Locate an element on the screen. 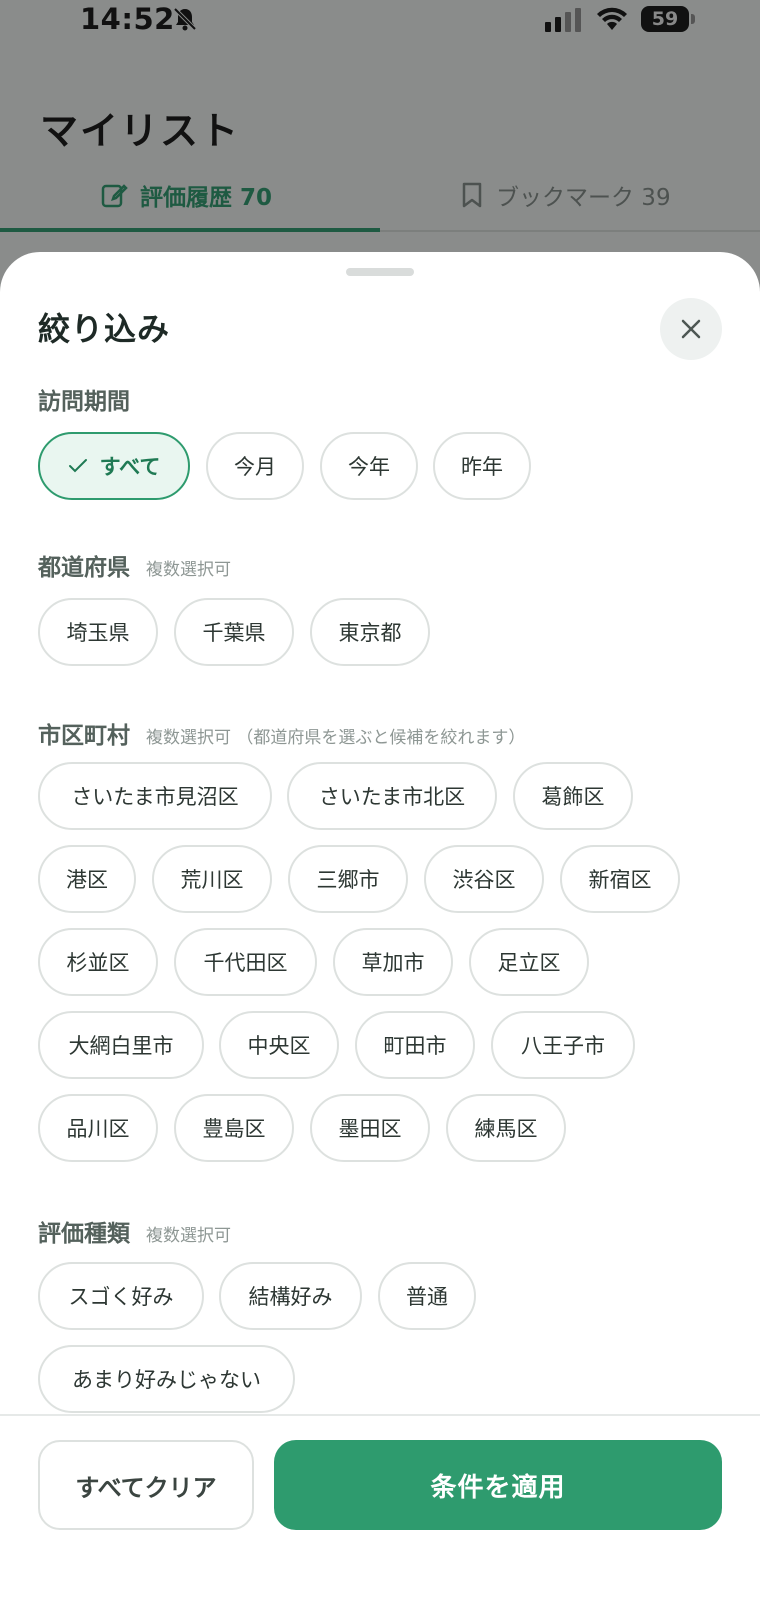  chip-period-this-month: 今月 is located at coordinates (255, 466).